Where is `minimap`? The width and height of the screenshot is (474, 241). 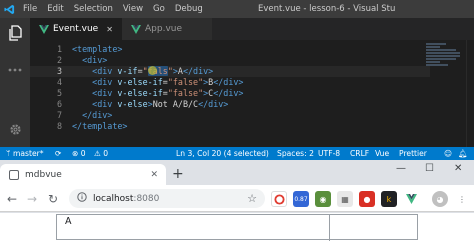
minimap is located at coordinates (445, 72).